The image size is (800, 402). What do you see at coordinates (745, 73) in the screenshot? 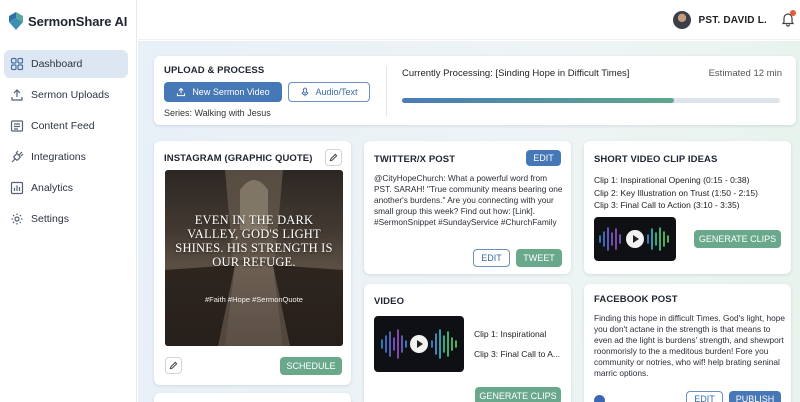
I see `estimated-time: Estimated 12 min` at bounding box center [745, 73].